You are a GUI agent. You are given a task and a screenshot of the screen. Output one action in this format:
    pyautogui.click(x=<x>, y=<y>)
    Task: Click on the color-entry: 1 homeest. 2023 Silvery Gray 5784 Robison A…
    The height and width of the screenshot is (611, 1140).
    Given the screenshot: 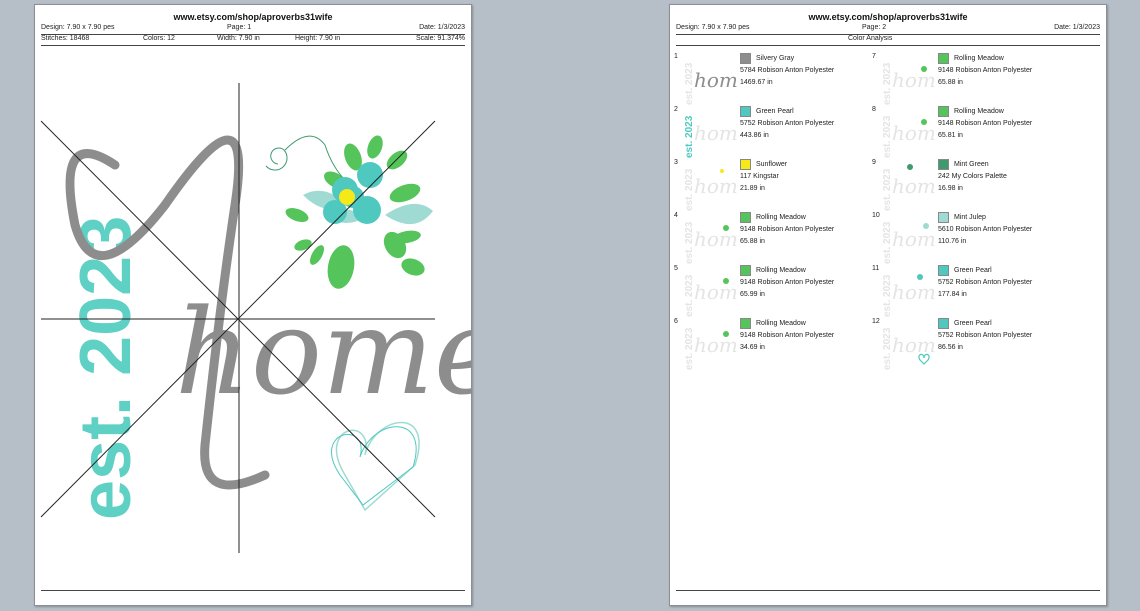 What is the action you would take?
    pyautogui.click(x=761, y=79)
    